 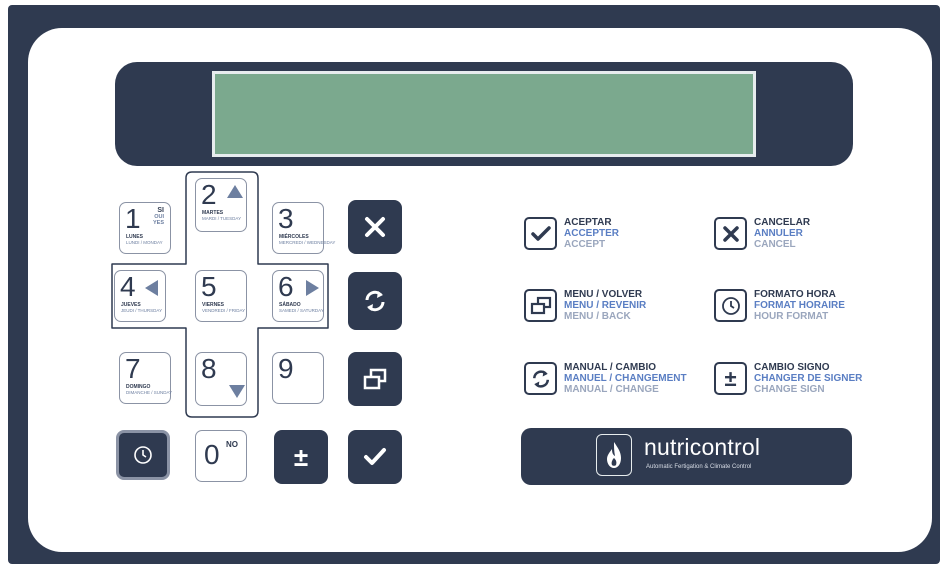 What do you see at coordinates (149, 392) in the screenshot?
I see `key-7-day-alt: DIMANCHE / SUNDAY` at bounding box center [149, 392].